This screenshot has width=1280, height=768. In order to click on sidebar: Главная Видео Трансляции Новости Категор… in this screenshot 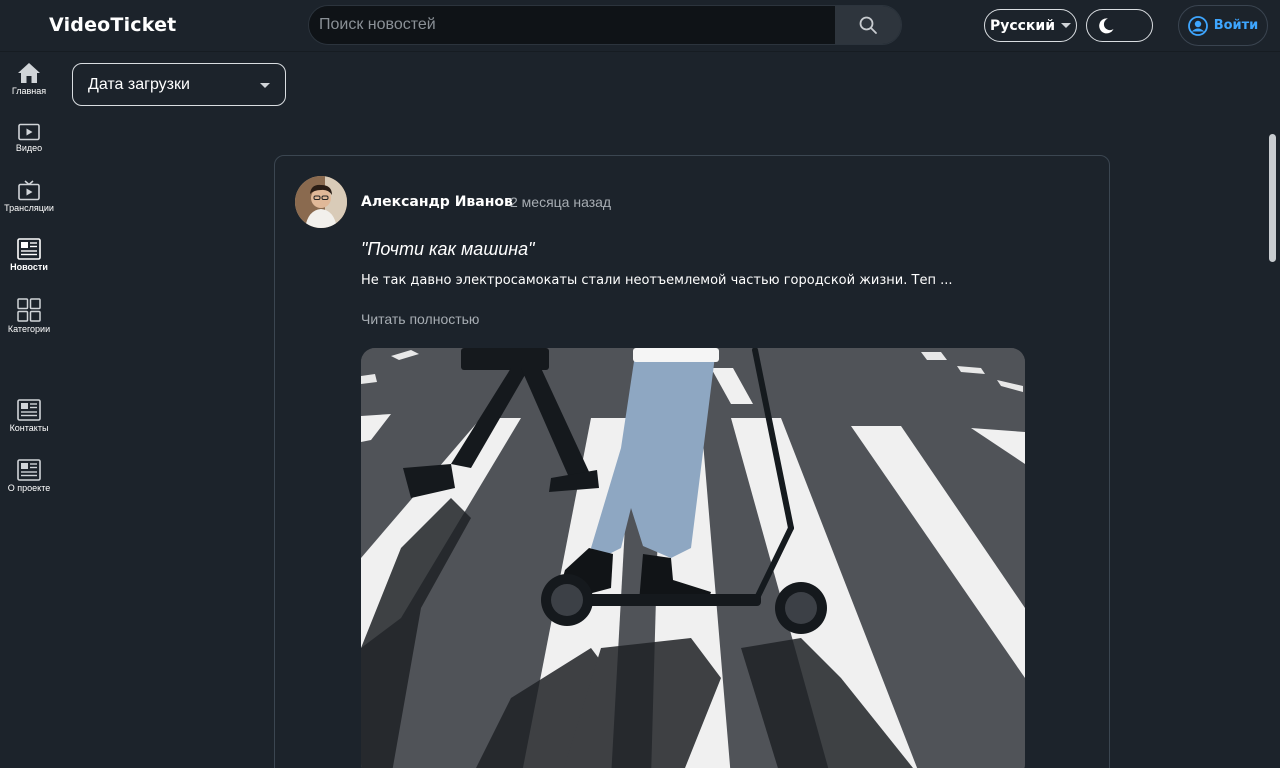, I will do `click(29, 410)`.